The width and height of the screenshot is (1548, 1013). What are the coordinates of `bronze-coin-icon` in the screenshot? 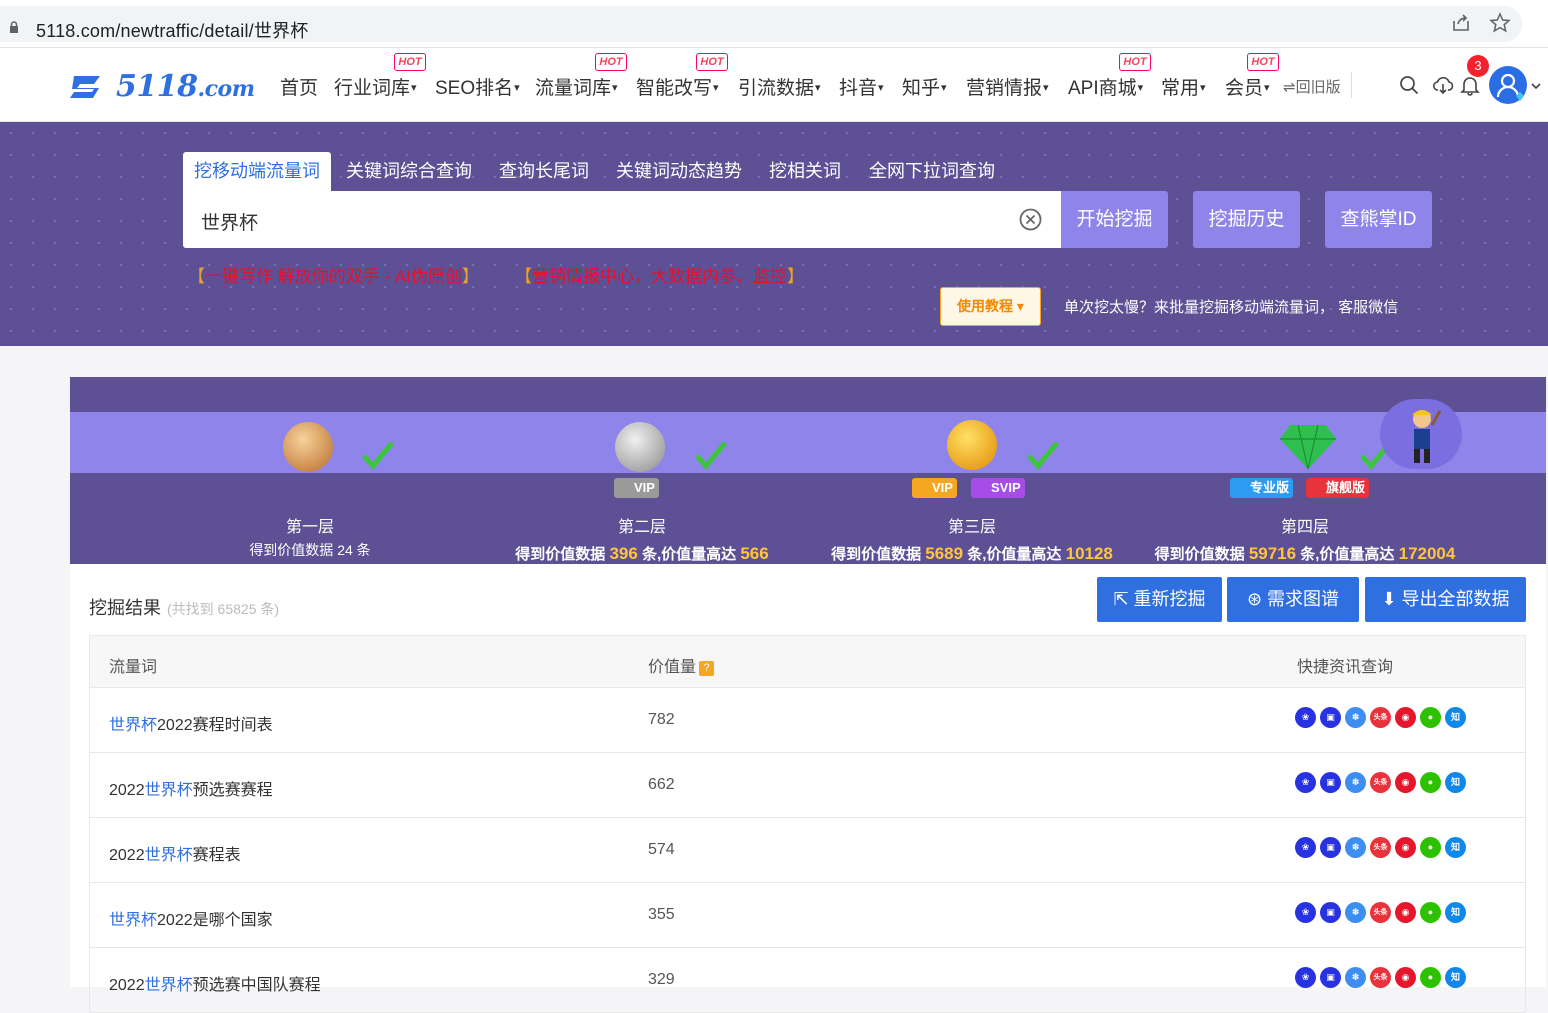 It's located at (308, 447).